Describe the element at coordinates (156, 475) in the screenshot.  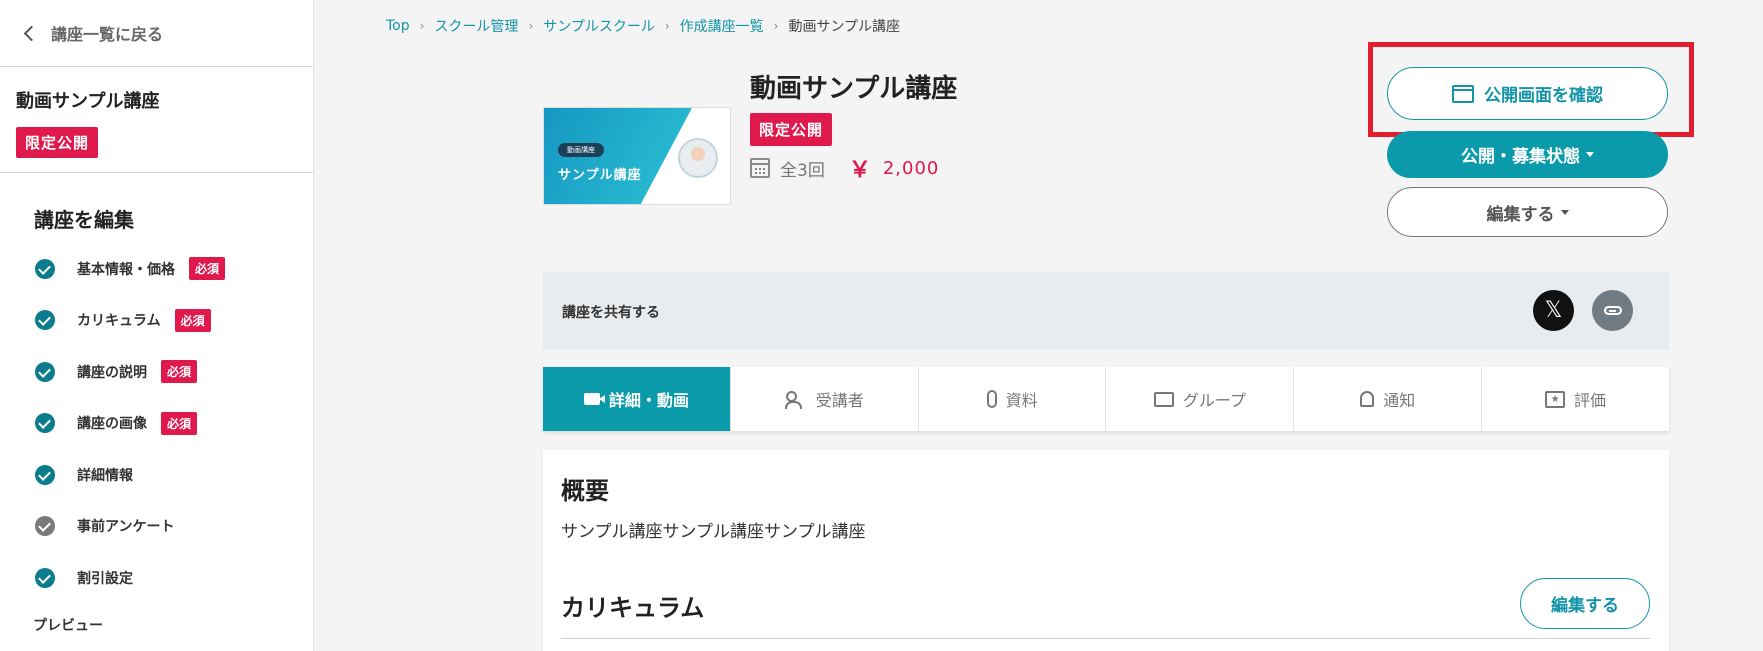
I see `sidebar-item-details: 詳細情報` at that location.